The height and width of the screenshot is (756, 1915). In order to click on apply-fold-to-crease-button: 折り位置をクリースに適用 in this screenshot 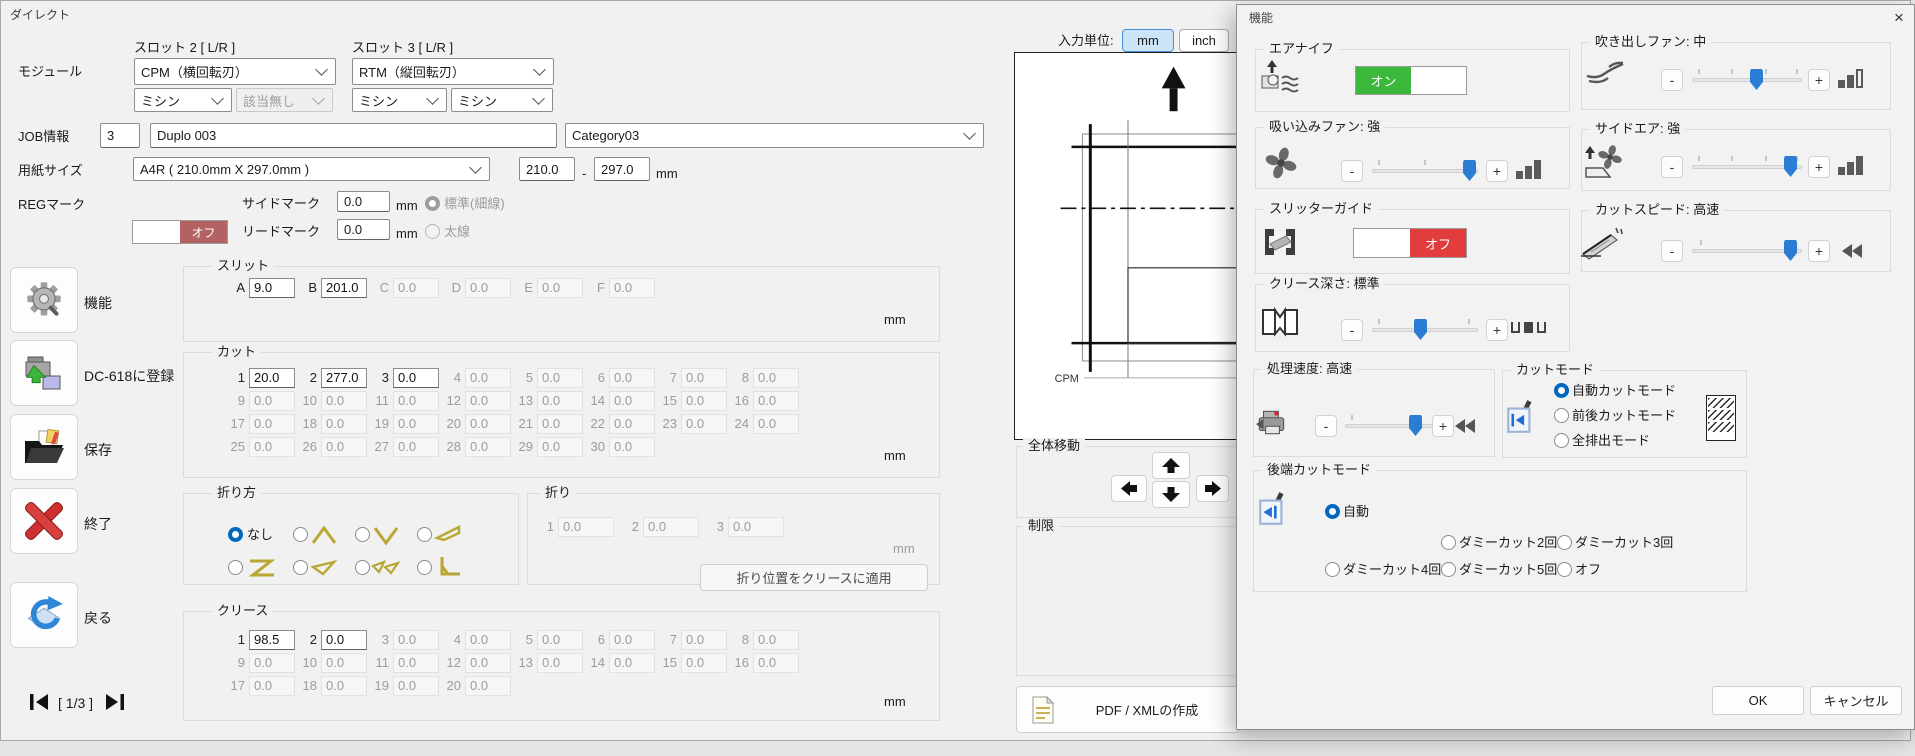, I will do `click(814, 577)`.